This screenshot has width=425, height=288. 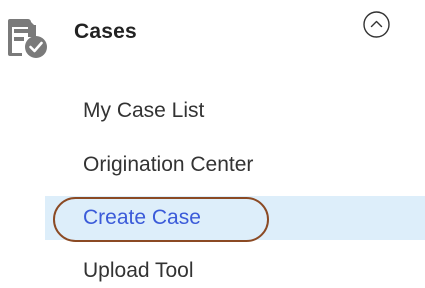 I want to click on menu-item-label: Create Case, so click(x=142, y=217).